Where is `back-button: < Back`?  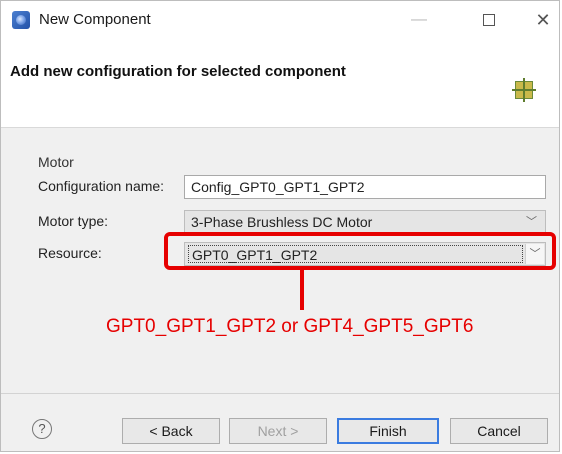
back-button: < Back is located at coordinates (171, 431).